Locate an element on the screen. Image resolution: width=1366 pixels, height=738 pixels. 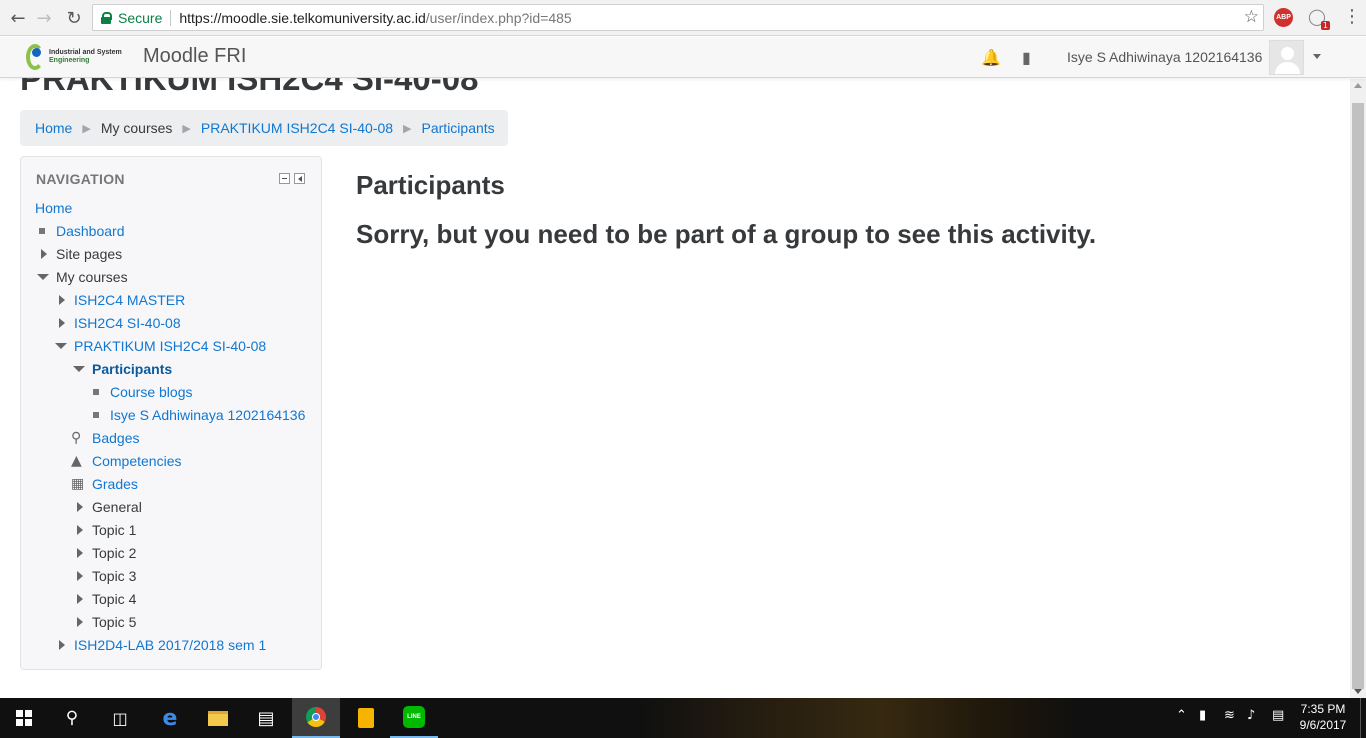
nav-item-topic-1: Topic 1 is located at coordinates (105, 530).